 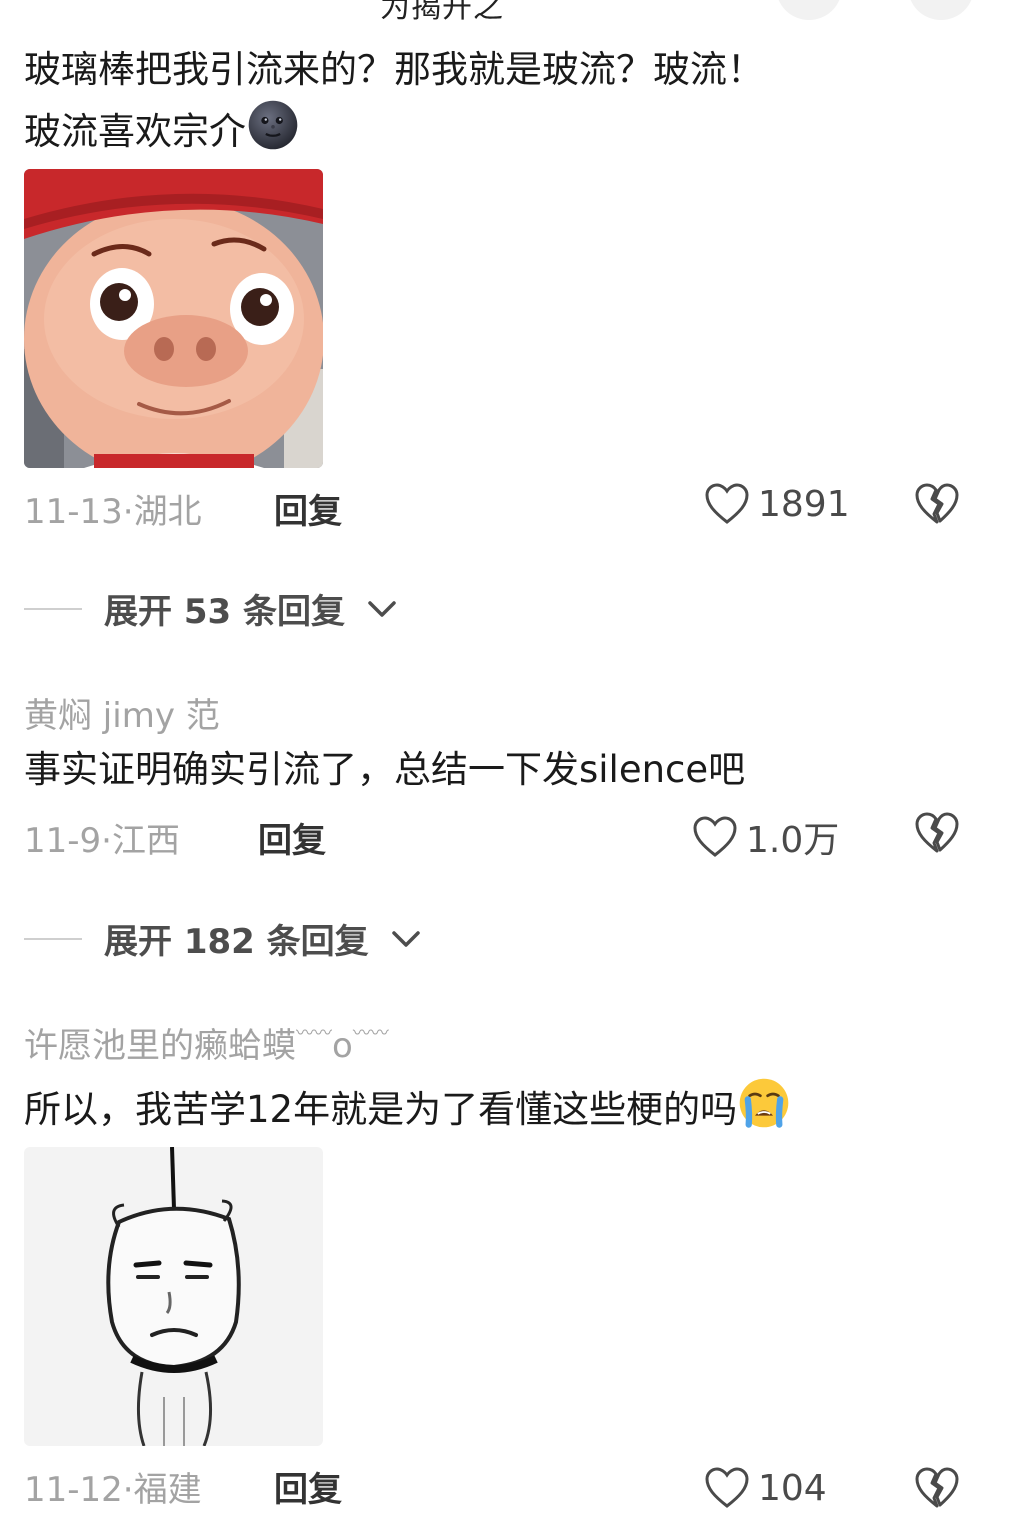 I want to click on expand-replies-label: 展开 182 条回复, so click(x=236, y=942).